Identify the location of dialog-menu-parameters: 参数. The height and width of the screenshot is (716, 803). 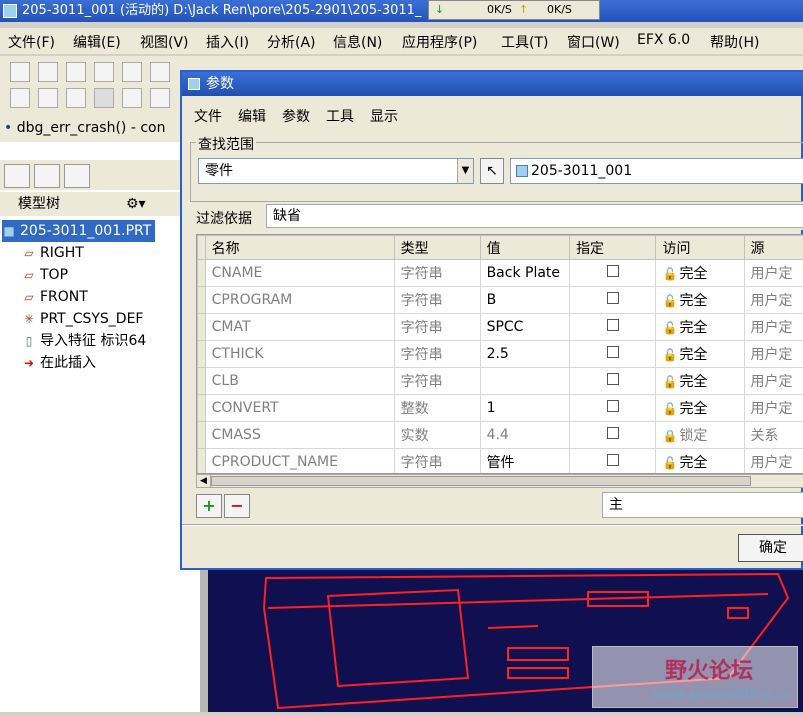
(296, 116).